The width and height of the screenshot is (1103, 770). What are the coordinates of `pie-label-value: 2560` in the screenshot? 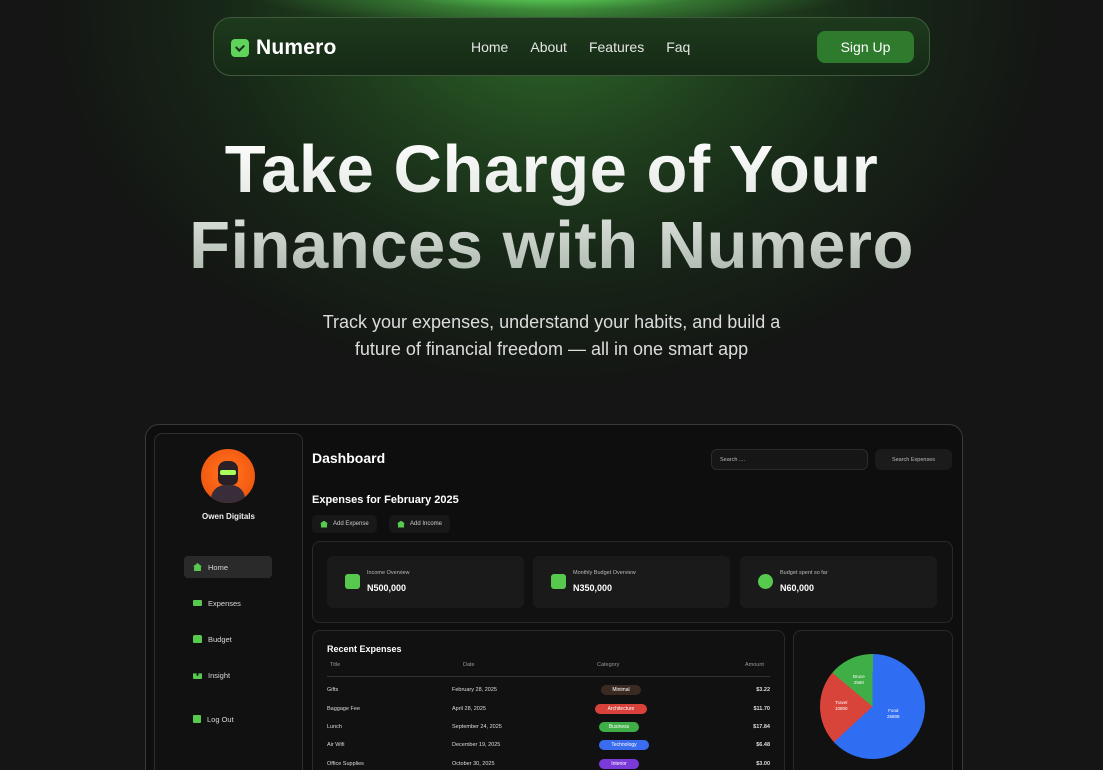 It's located at (858, 682).